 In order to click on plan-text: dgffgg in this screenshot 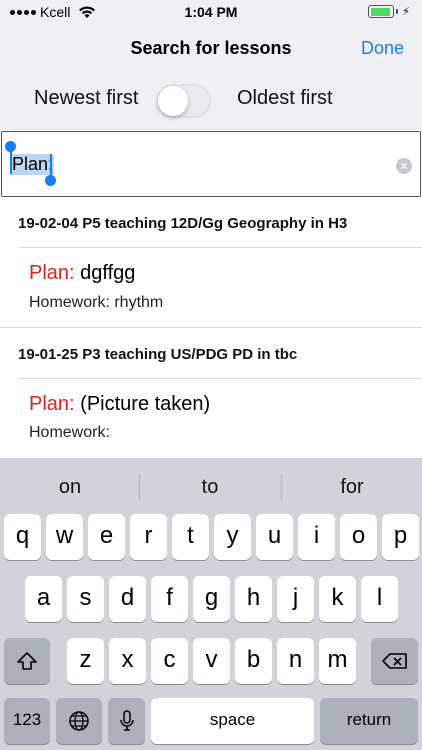, I will do `click(108, 273)`.